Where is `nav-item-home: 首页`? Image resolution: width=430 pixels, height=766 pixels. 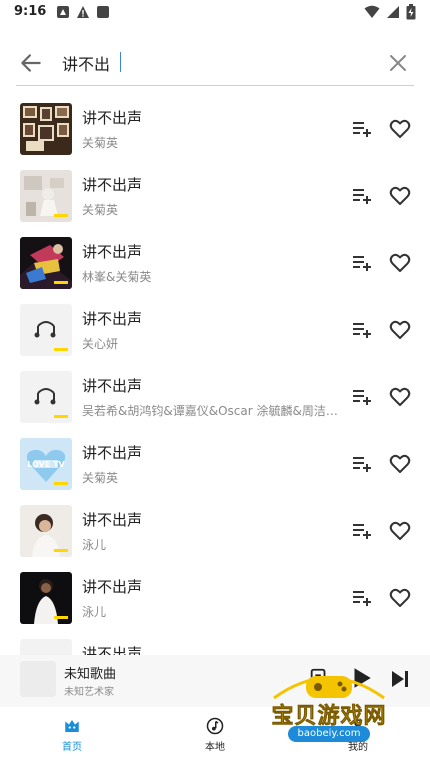
nav-item-home: 首页 is located at coordinates (72, 739).